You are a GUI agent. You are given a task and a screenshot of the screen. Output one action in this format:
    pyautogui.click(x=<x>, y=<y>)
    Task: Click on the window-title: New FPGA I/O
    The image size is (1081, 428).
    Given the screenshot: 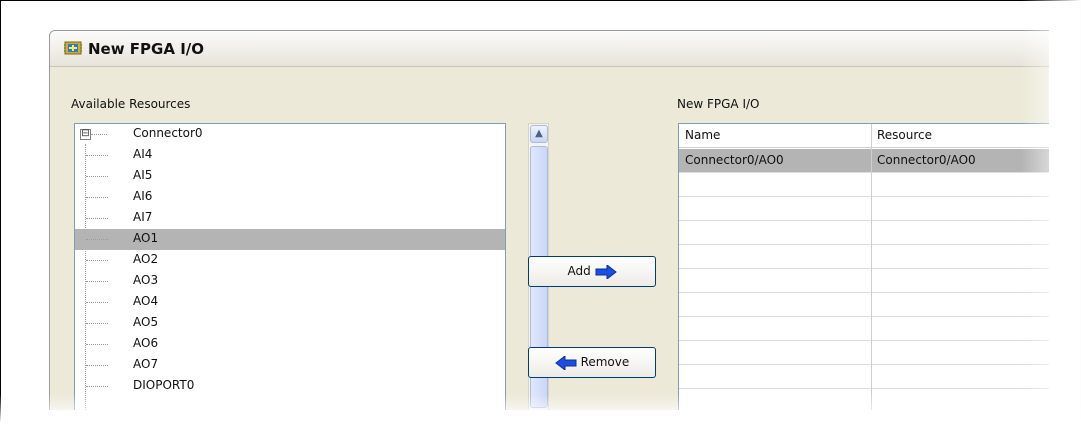 What is the action you would take?
    pyautogui.click(x=146, y=49)
    